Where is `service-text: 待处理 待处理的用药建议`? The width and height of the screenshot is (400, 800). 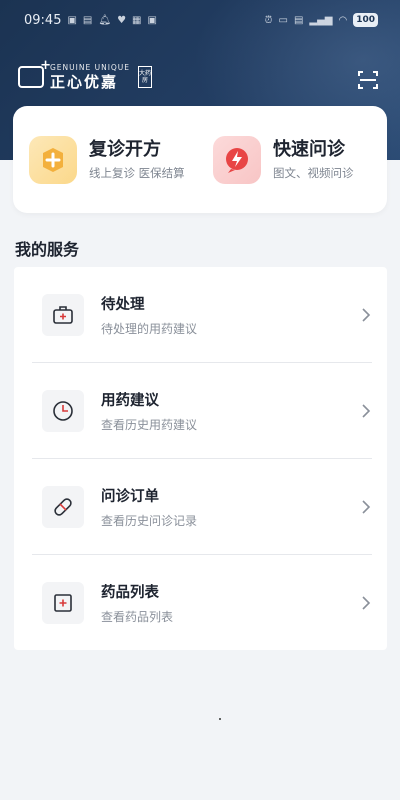
service-text: 待处理 待处理的用药建议 is located at coordinates (230, 315).